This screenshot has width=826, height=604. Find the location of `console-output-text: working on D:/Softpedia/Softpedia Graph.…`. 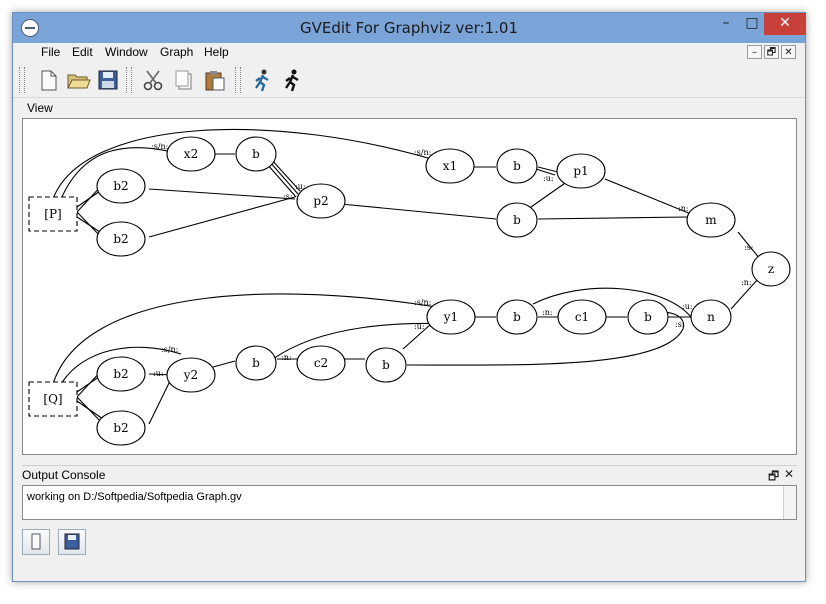

console-output-text: working on D:/Softpedia/Softpedia Graph.… is located at coordinates (134, 497).